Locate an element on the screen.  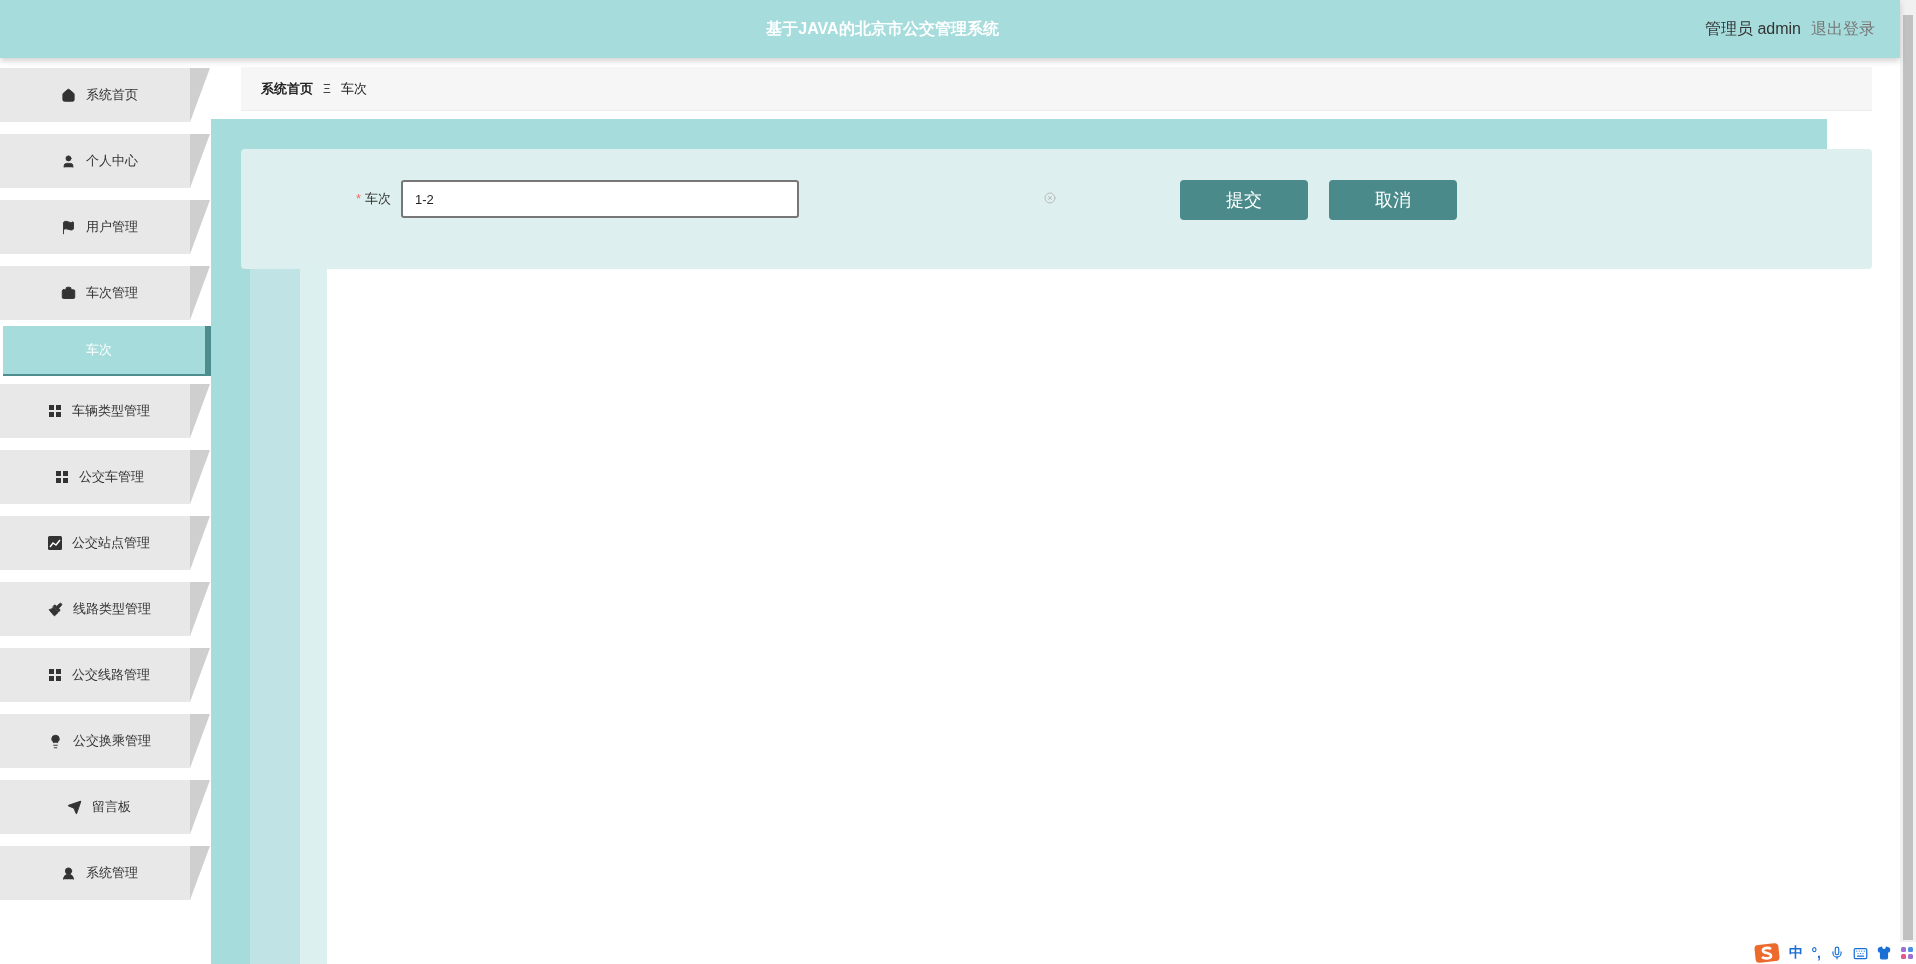
cancel-button: 取消 is located at coordinates (1393, 200).